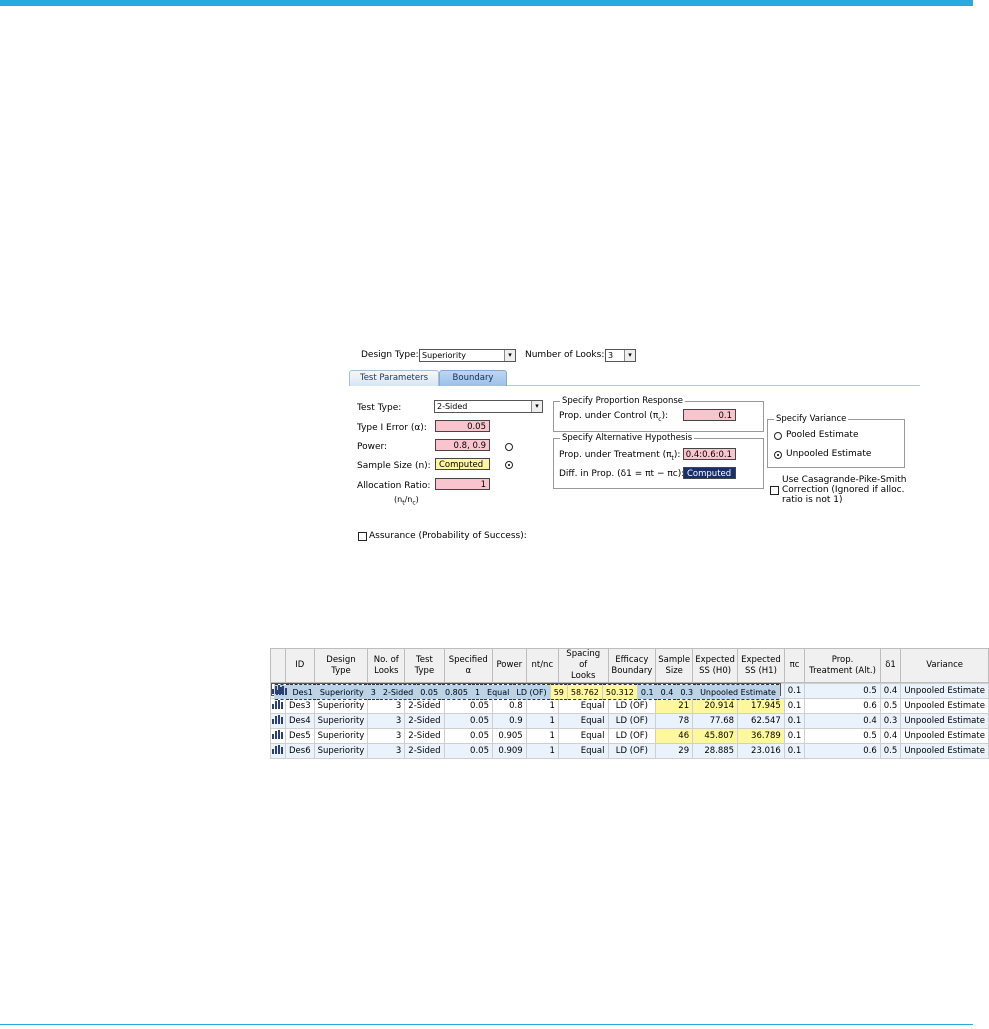 The width and height of the screenshot is (989, 1029). Describe the element at coordinates (583, 665) in the screenshot. I see `column-header: Spacing of Looks` at that location.